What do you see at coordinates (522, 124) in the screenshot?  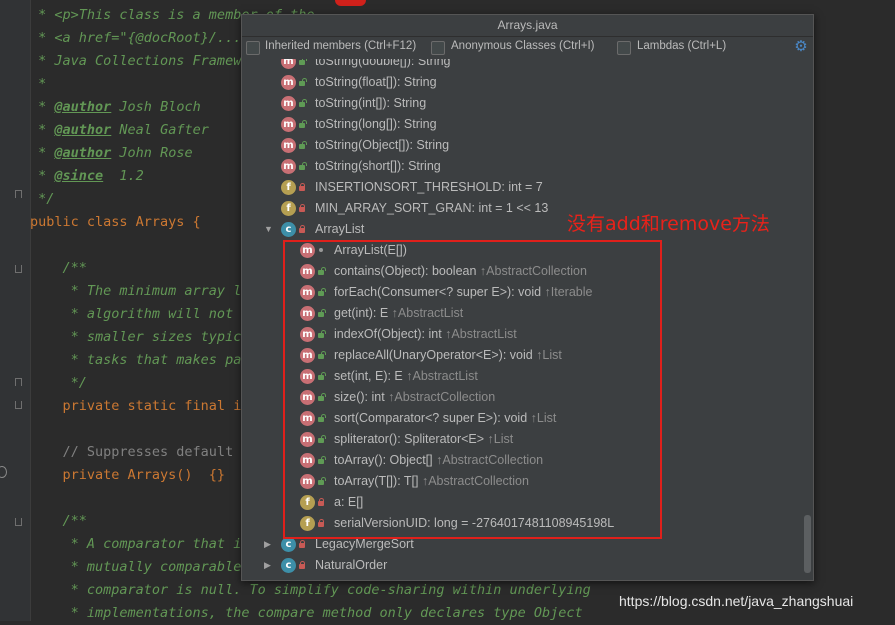 I see `tree-method-item: m toString(long[]): String` at bounding box center [522, 124].